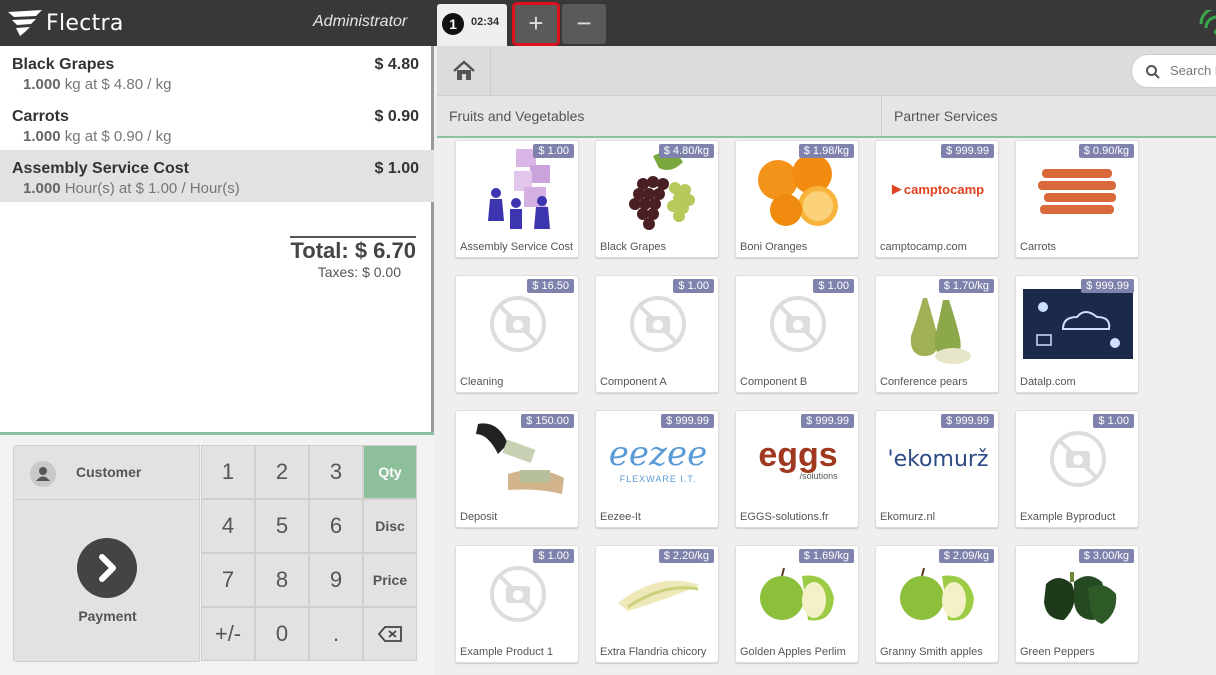  I want to click on product-card: $ 150.00 Deposit, so click(517, 469).